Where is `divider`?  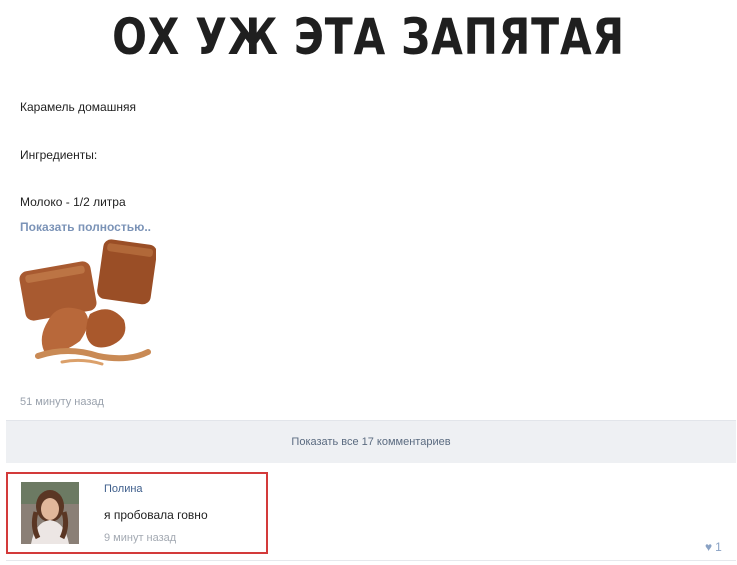 divider is located at coordinates (371, 560).